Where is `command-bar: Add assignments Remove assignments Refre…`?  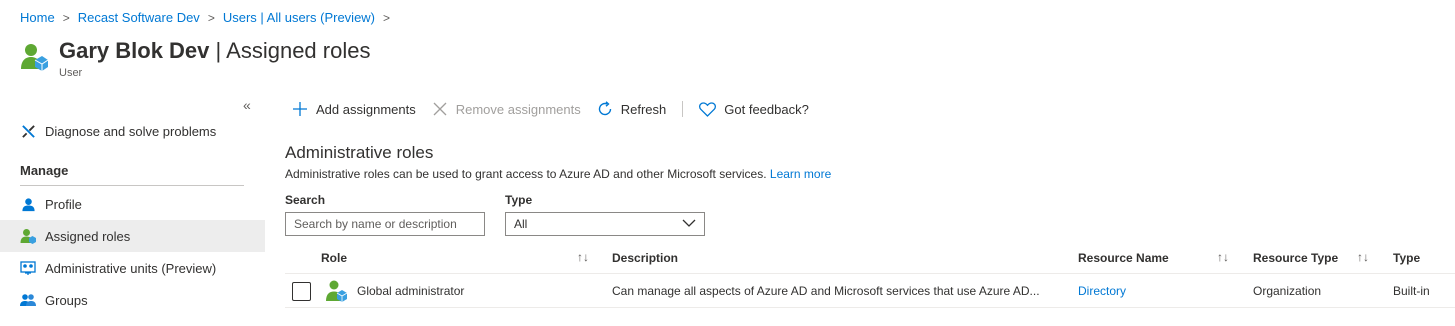 command-bar: Add assignments Remove assignments Refre… is located at coordinates (558, 109).